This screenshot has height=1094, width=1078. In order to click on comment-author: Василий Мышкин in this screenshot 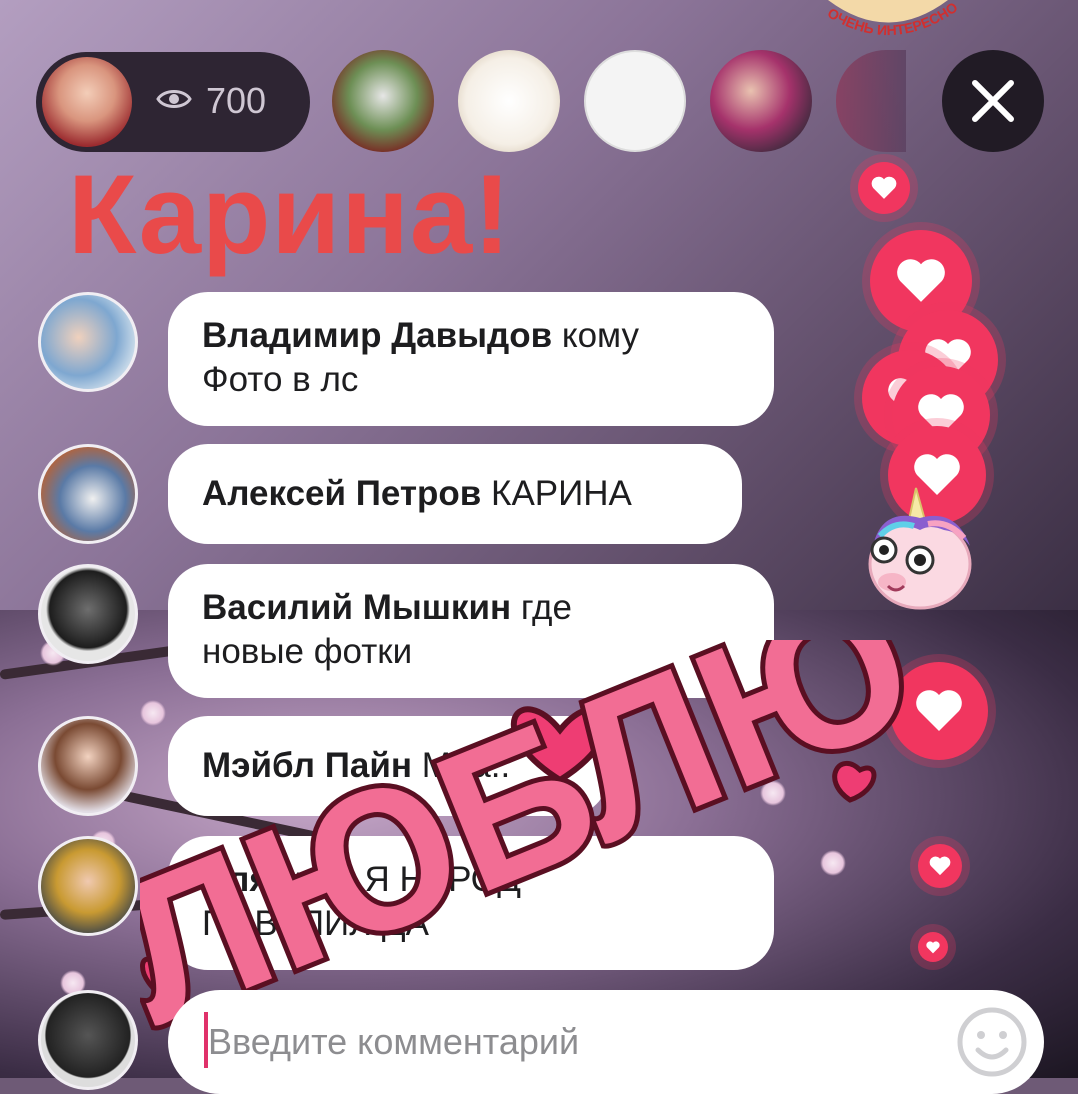, I will do `click(356, 607)`.